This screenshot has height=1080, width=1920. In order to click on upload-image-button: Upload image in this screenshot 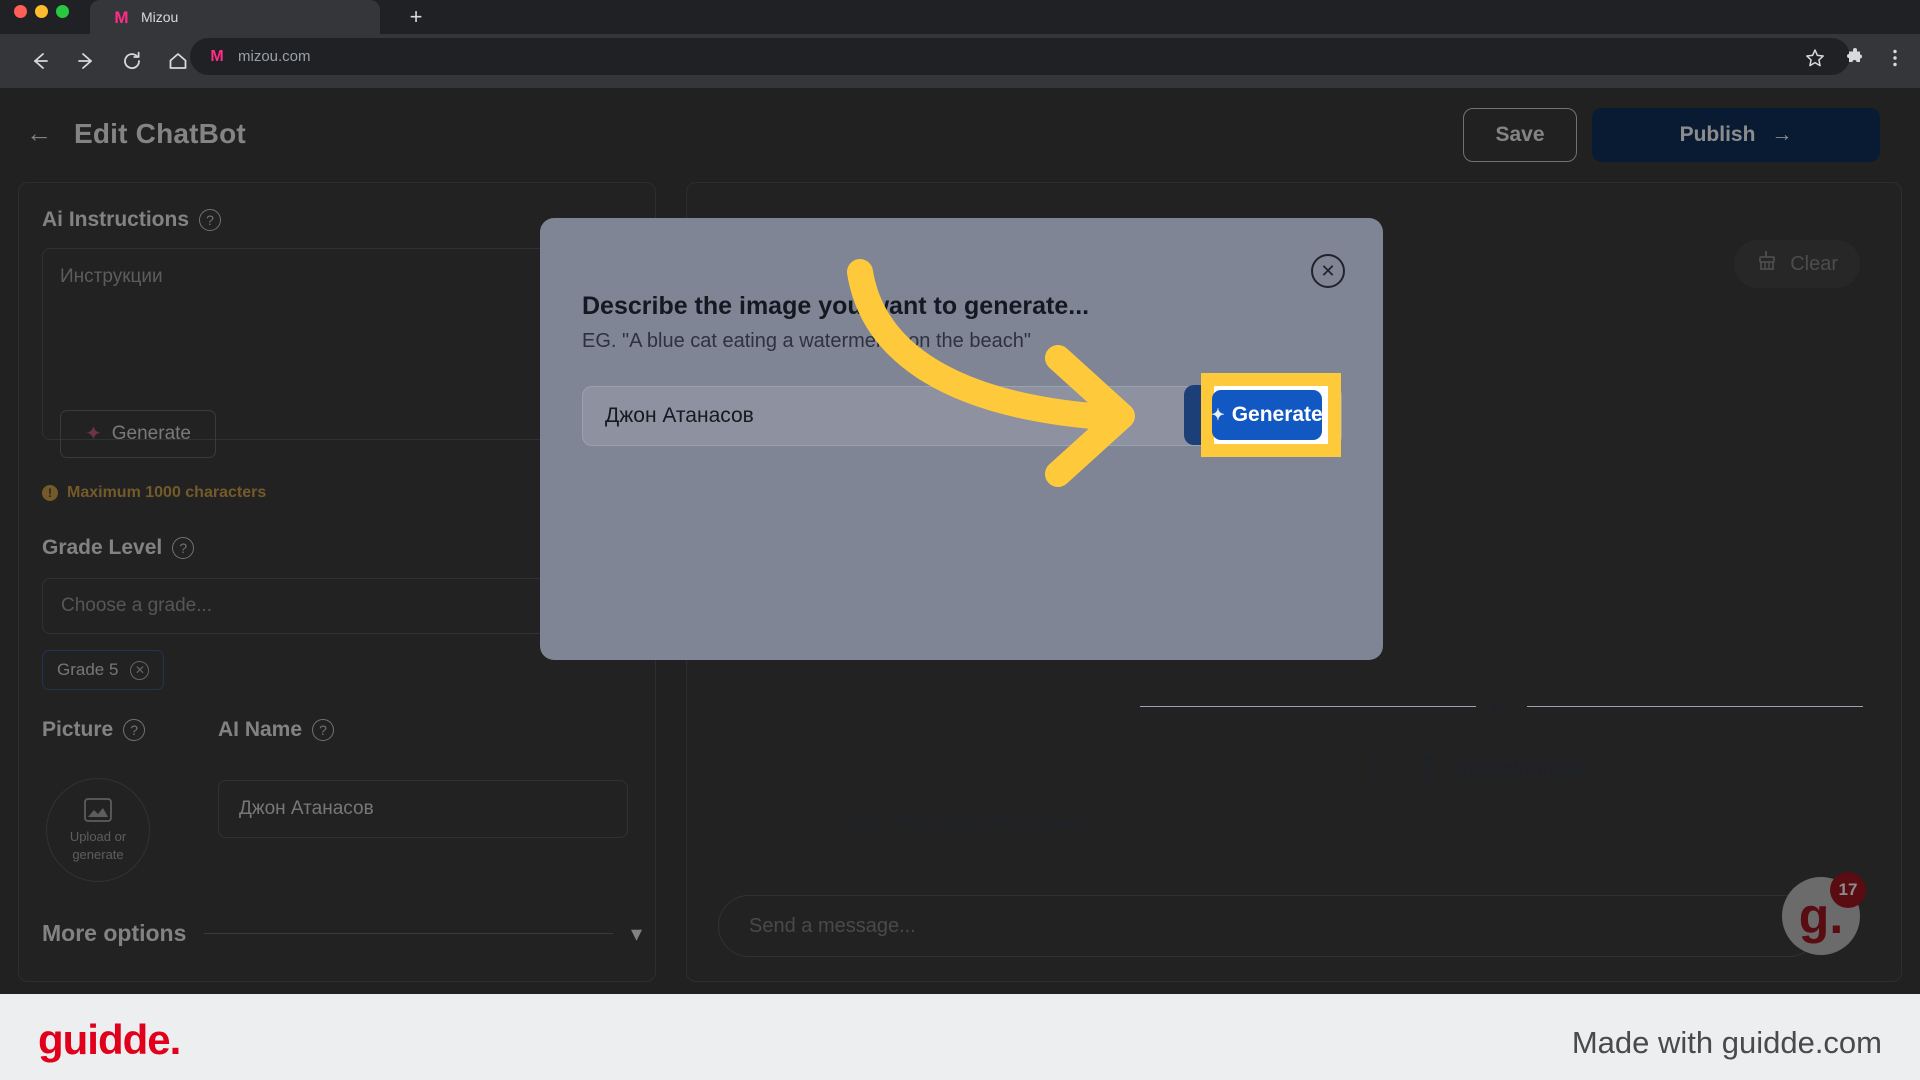, I will do `click(1499, 769)`.